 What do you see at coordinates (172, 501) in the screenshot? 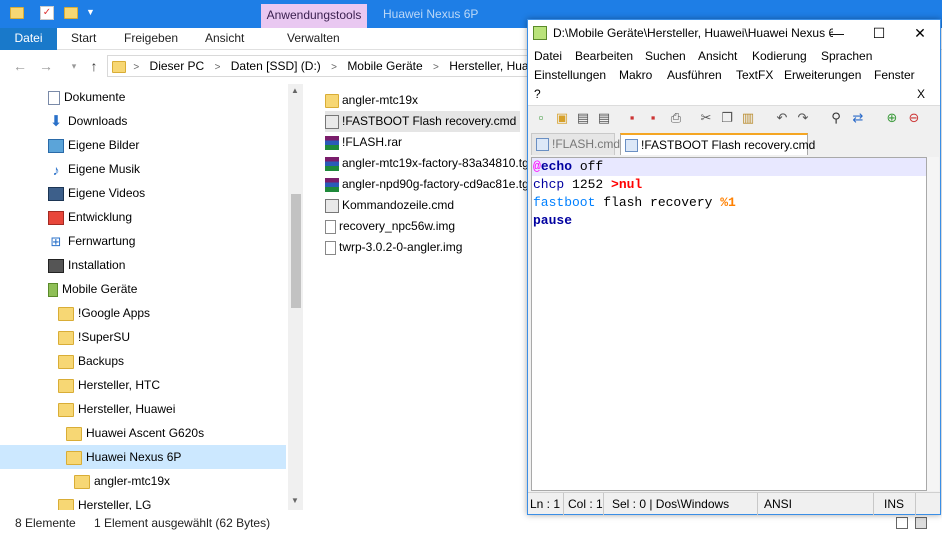
I see `nav-item-lg: Hersteller, LG` at bounding box center [172, 501].